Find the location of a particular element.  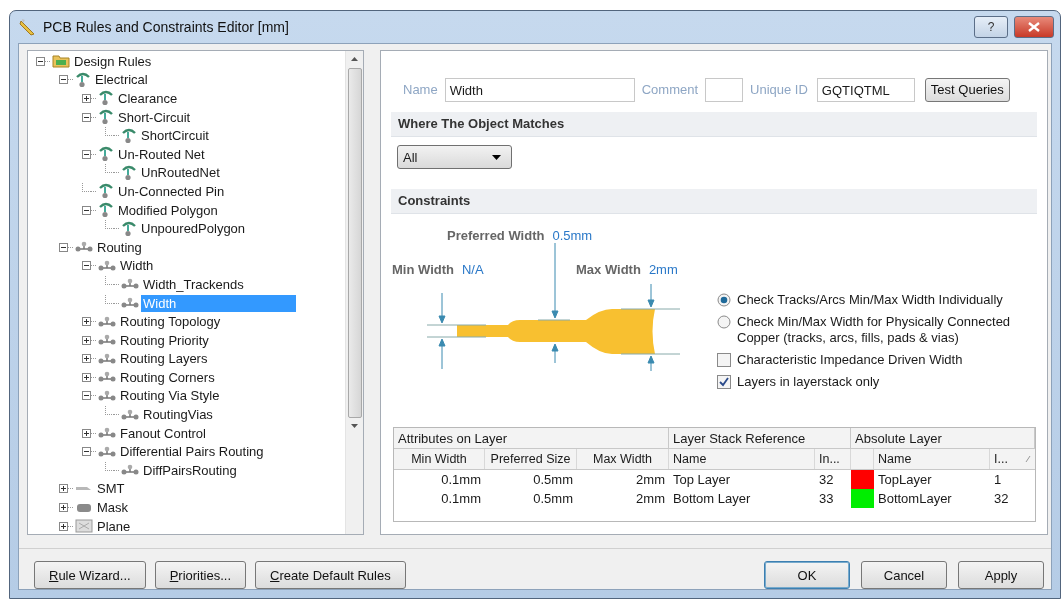

unique-id-field: GQTIQTML is located at coordinates (865, 89).